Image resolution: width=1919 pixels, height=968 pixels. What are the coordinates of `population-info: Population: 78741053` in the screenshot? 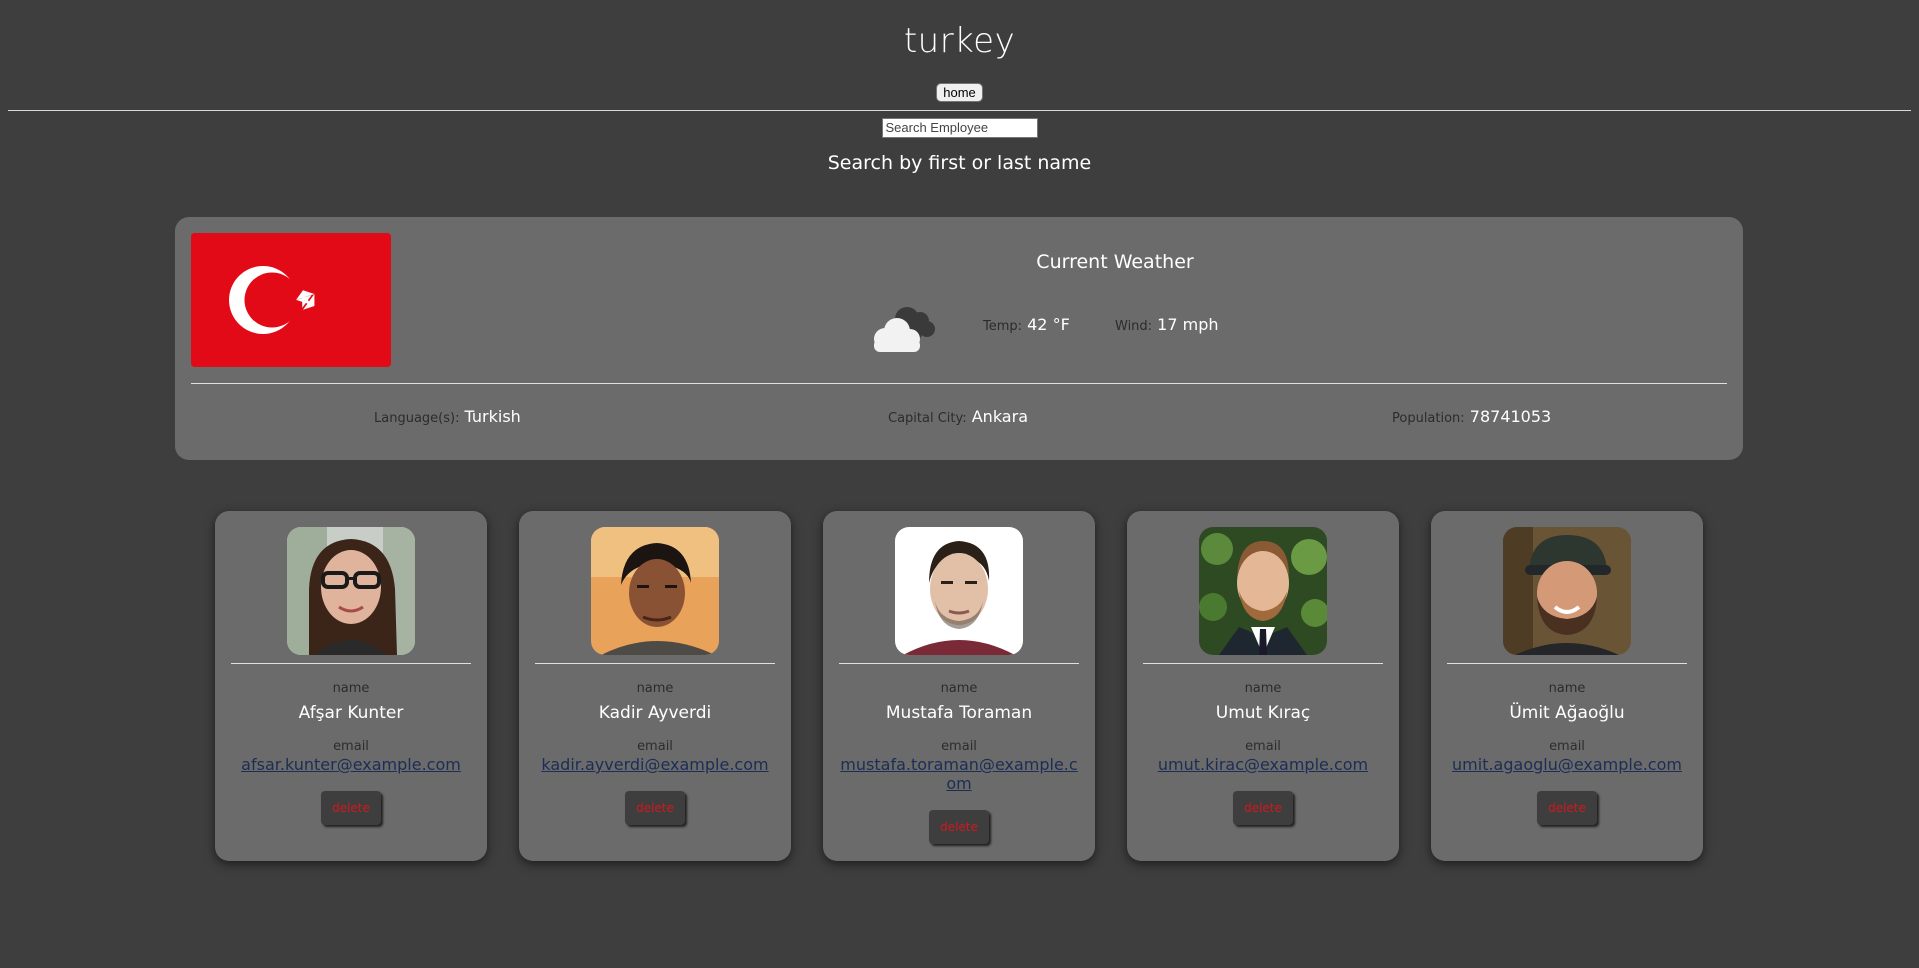 It's located at (1471, 416).